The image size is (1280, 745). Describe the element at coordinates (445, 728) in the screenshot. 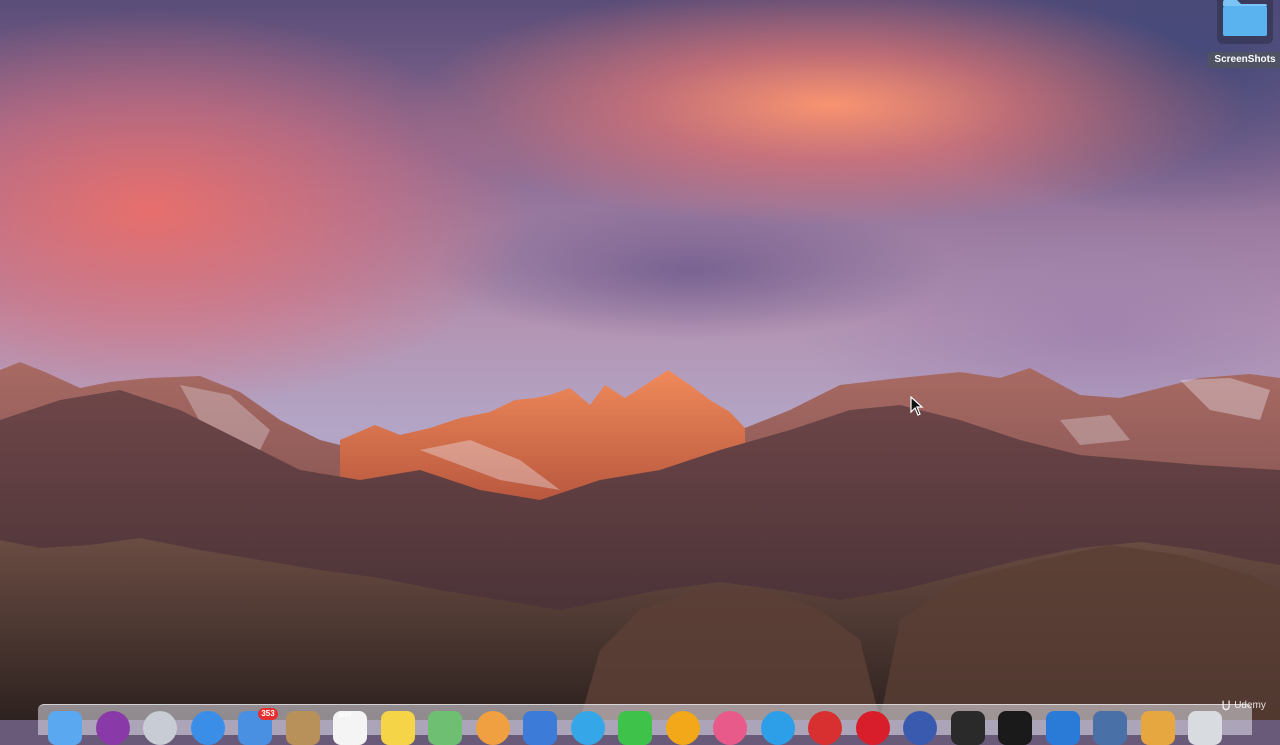

I see `dock-item-maps` at that location.